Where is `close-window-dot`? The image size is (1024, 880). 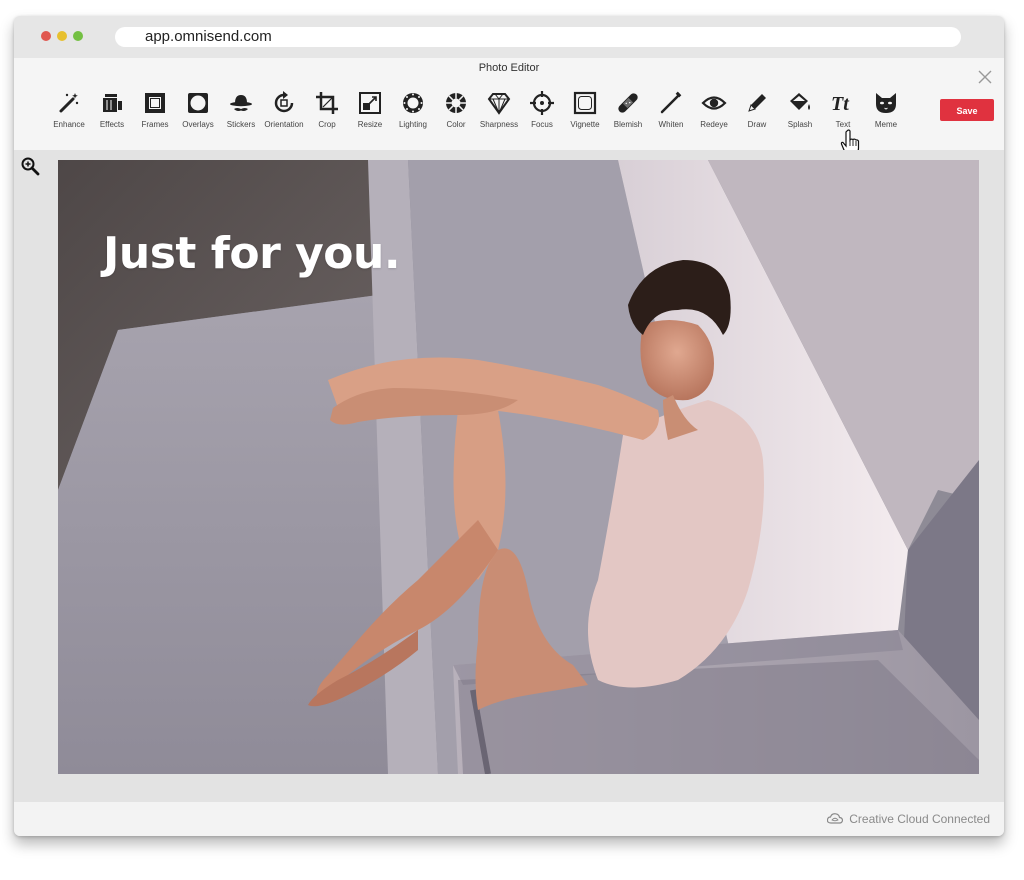 close-window-dot is located at coordinates (46, 36).